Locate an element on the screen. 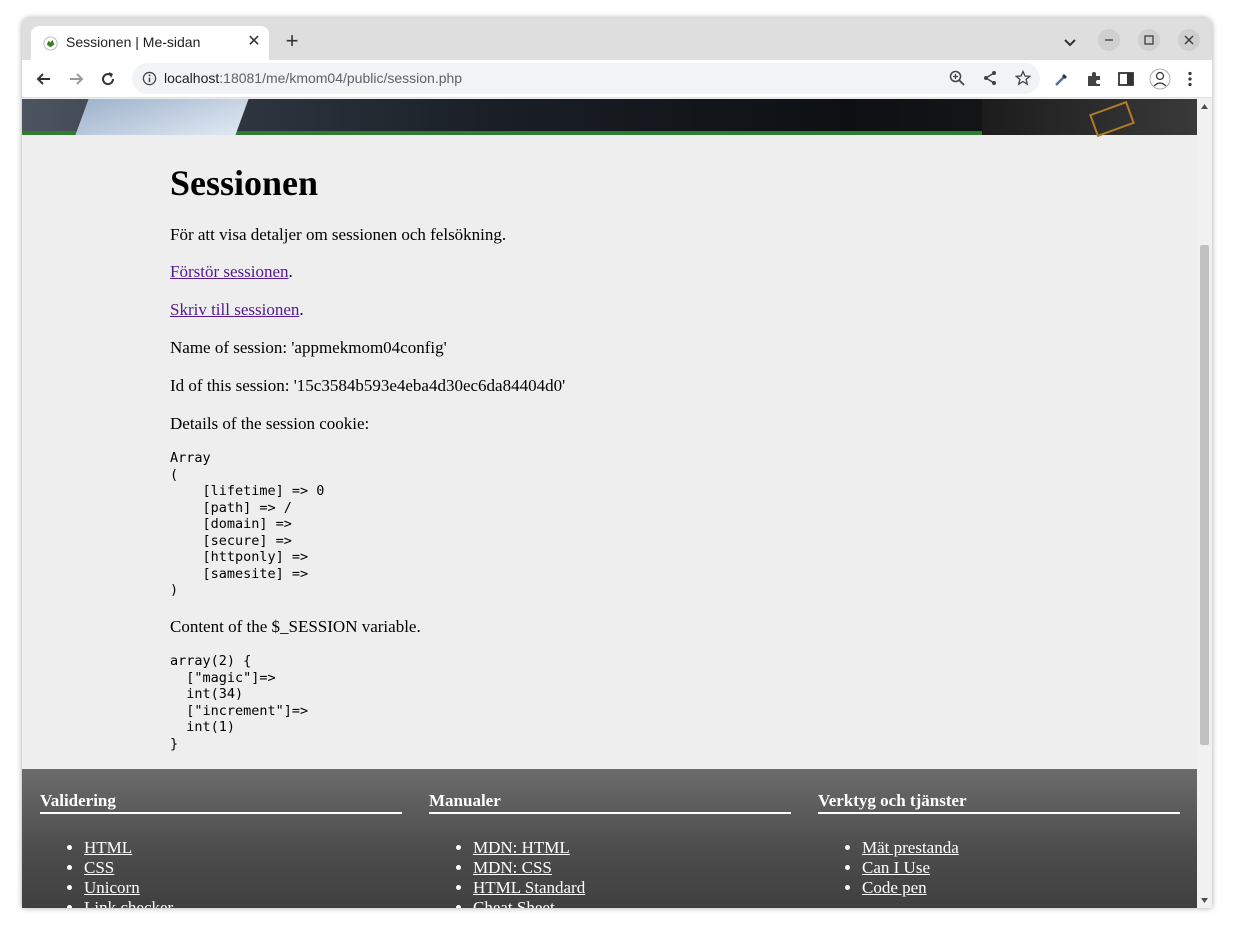 Image resolution: width=1234 pixels, height=933 pixels. footer-link: MDN: CSS is located at coordinates (512, 867).